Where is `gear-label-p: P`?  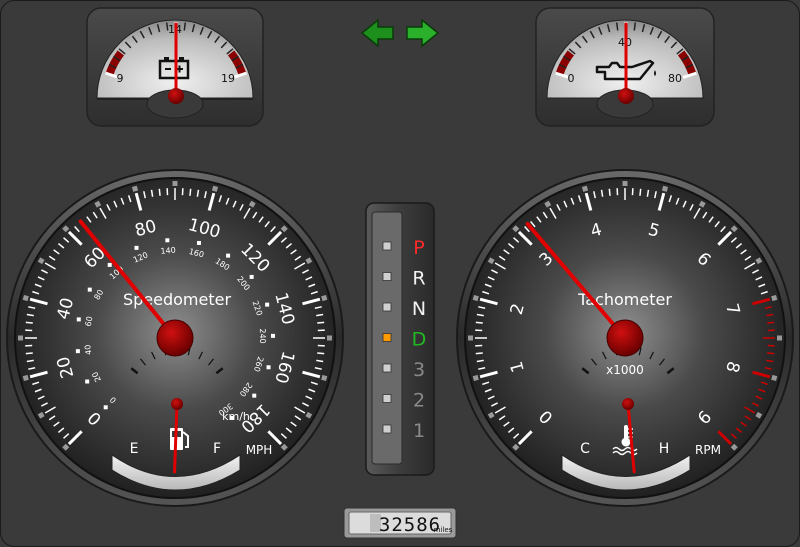
gear-label-p: P is located at coordinates (418, 248).